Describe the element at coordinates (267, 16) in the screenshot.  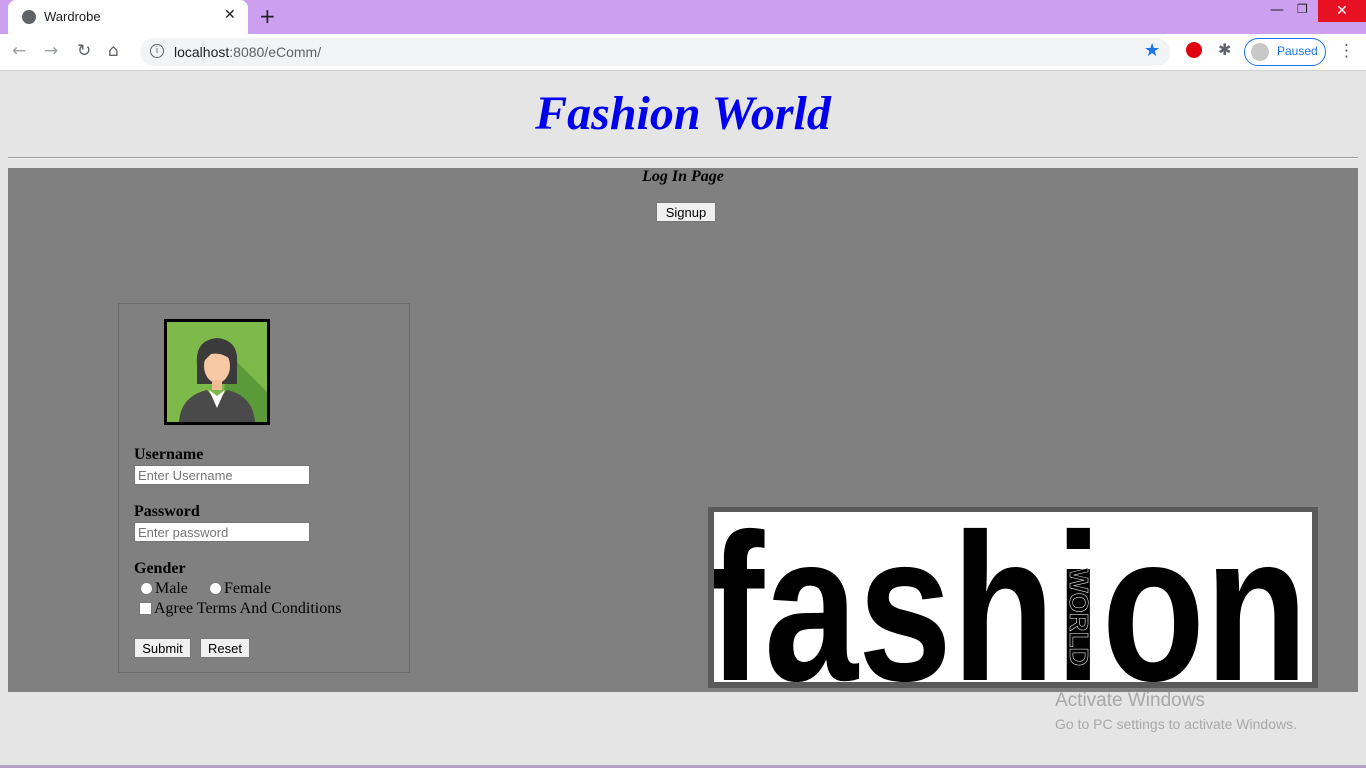
I see `new-tab-icon: +` at that location.